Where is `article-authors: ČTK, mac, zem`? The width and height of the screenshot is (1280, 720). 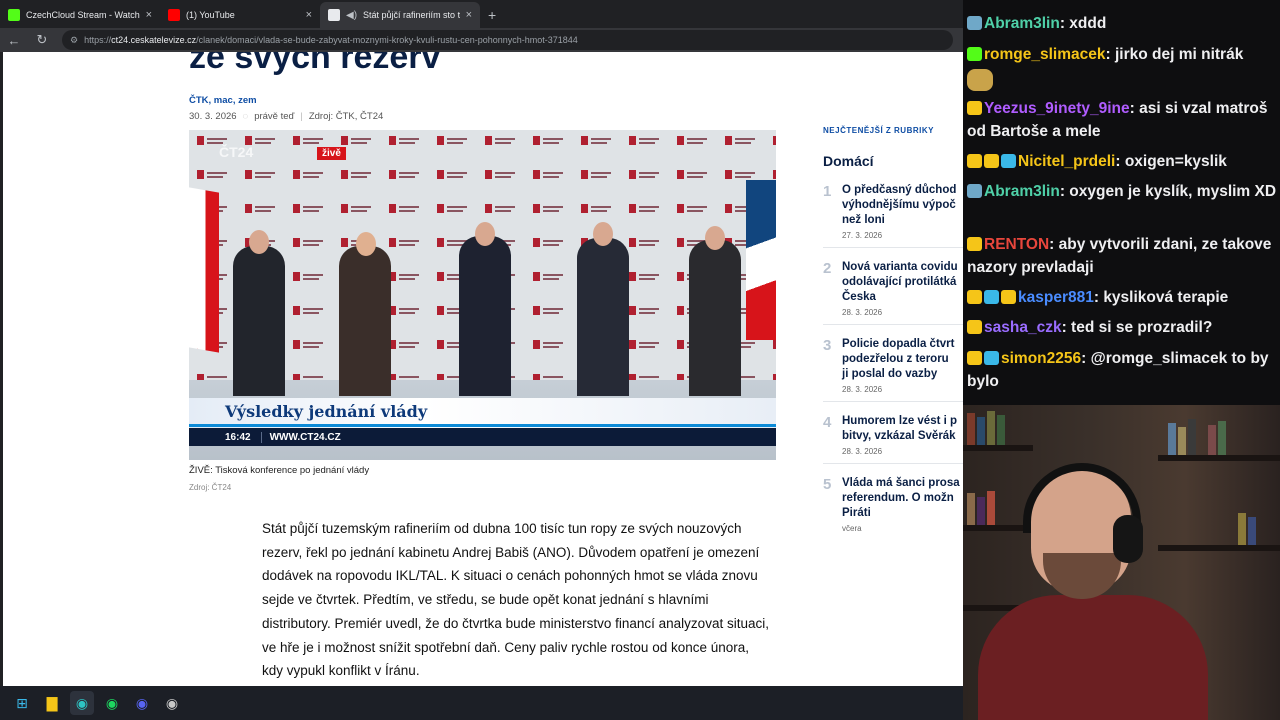
article-authors: ČTK, mac, zem is located at coordinates (223, 100).